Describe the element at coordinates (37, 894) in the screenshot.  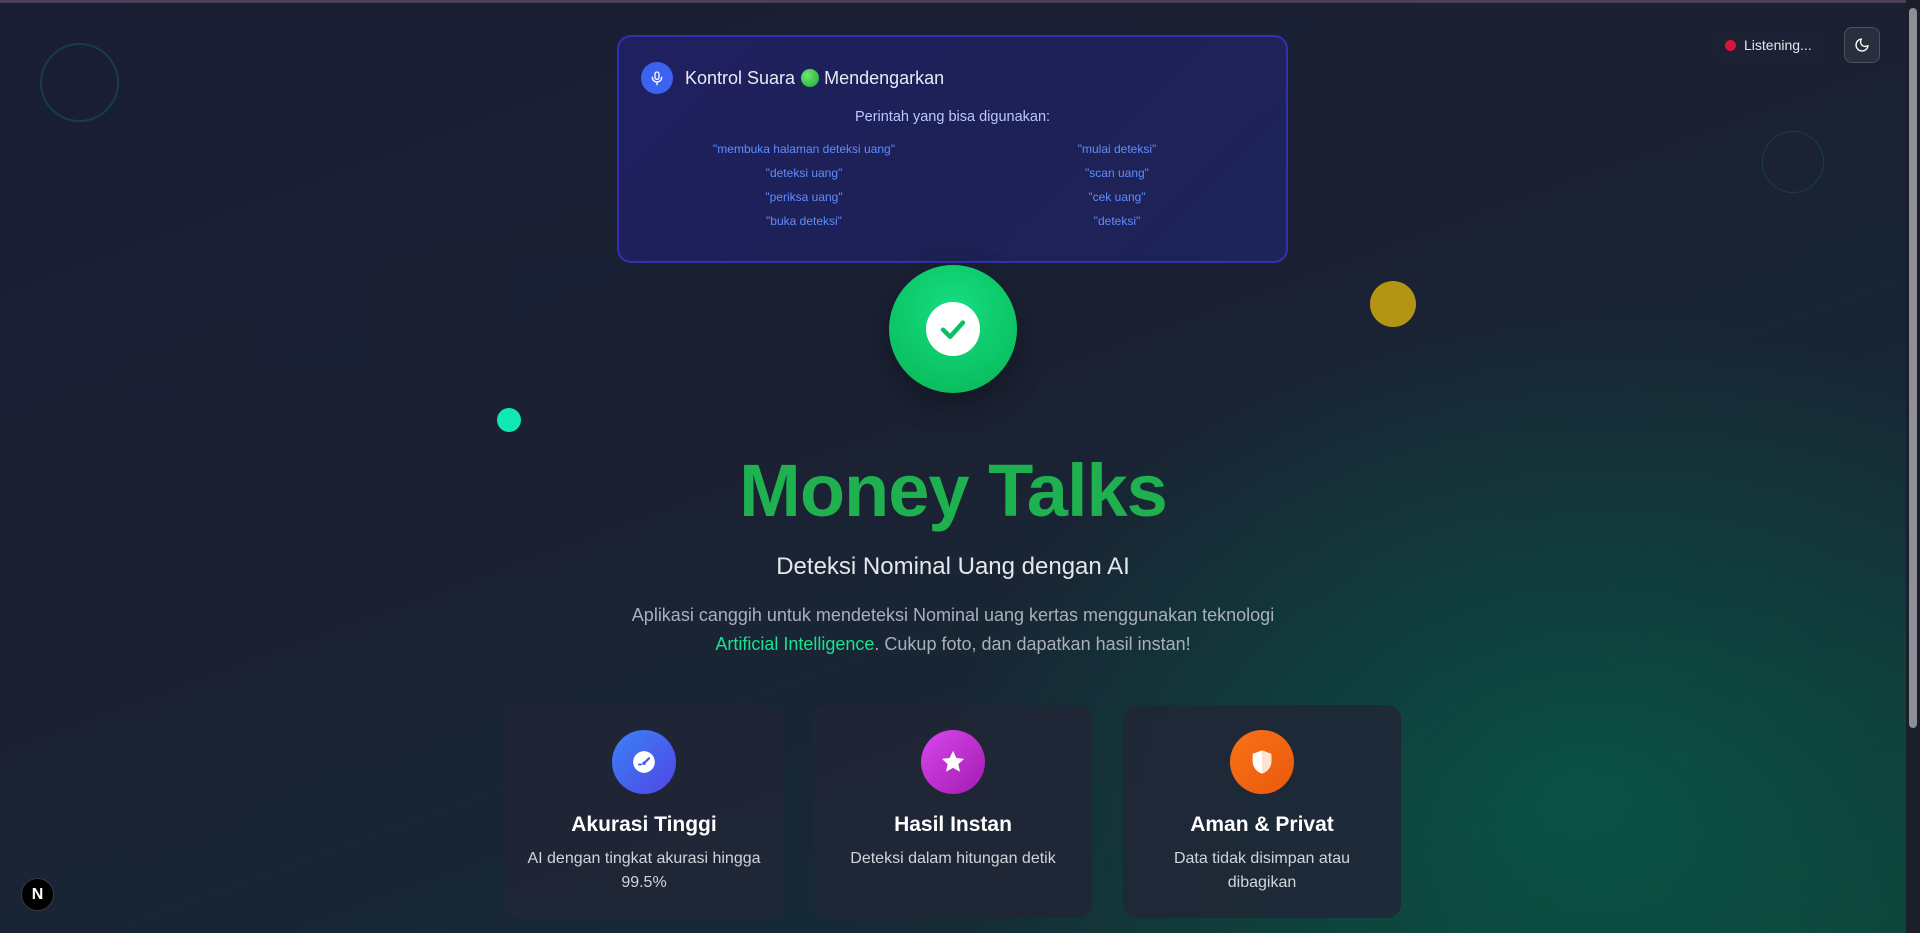
I see `dev-tools-badge: N` at that location.